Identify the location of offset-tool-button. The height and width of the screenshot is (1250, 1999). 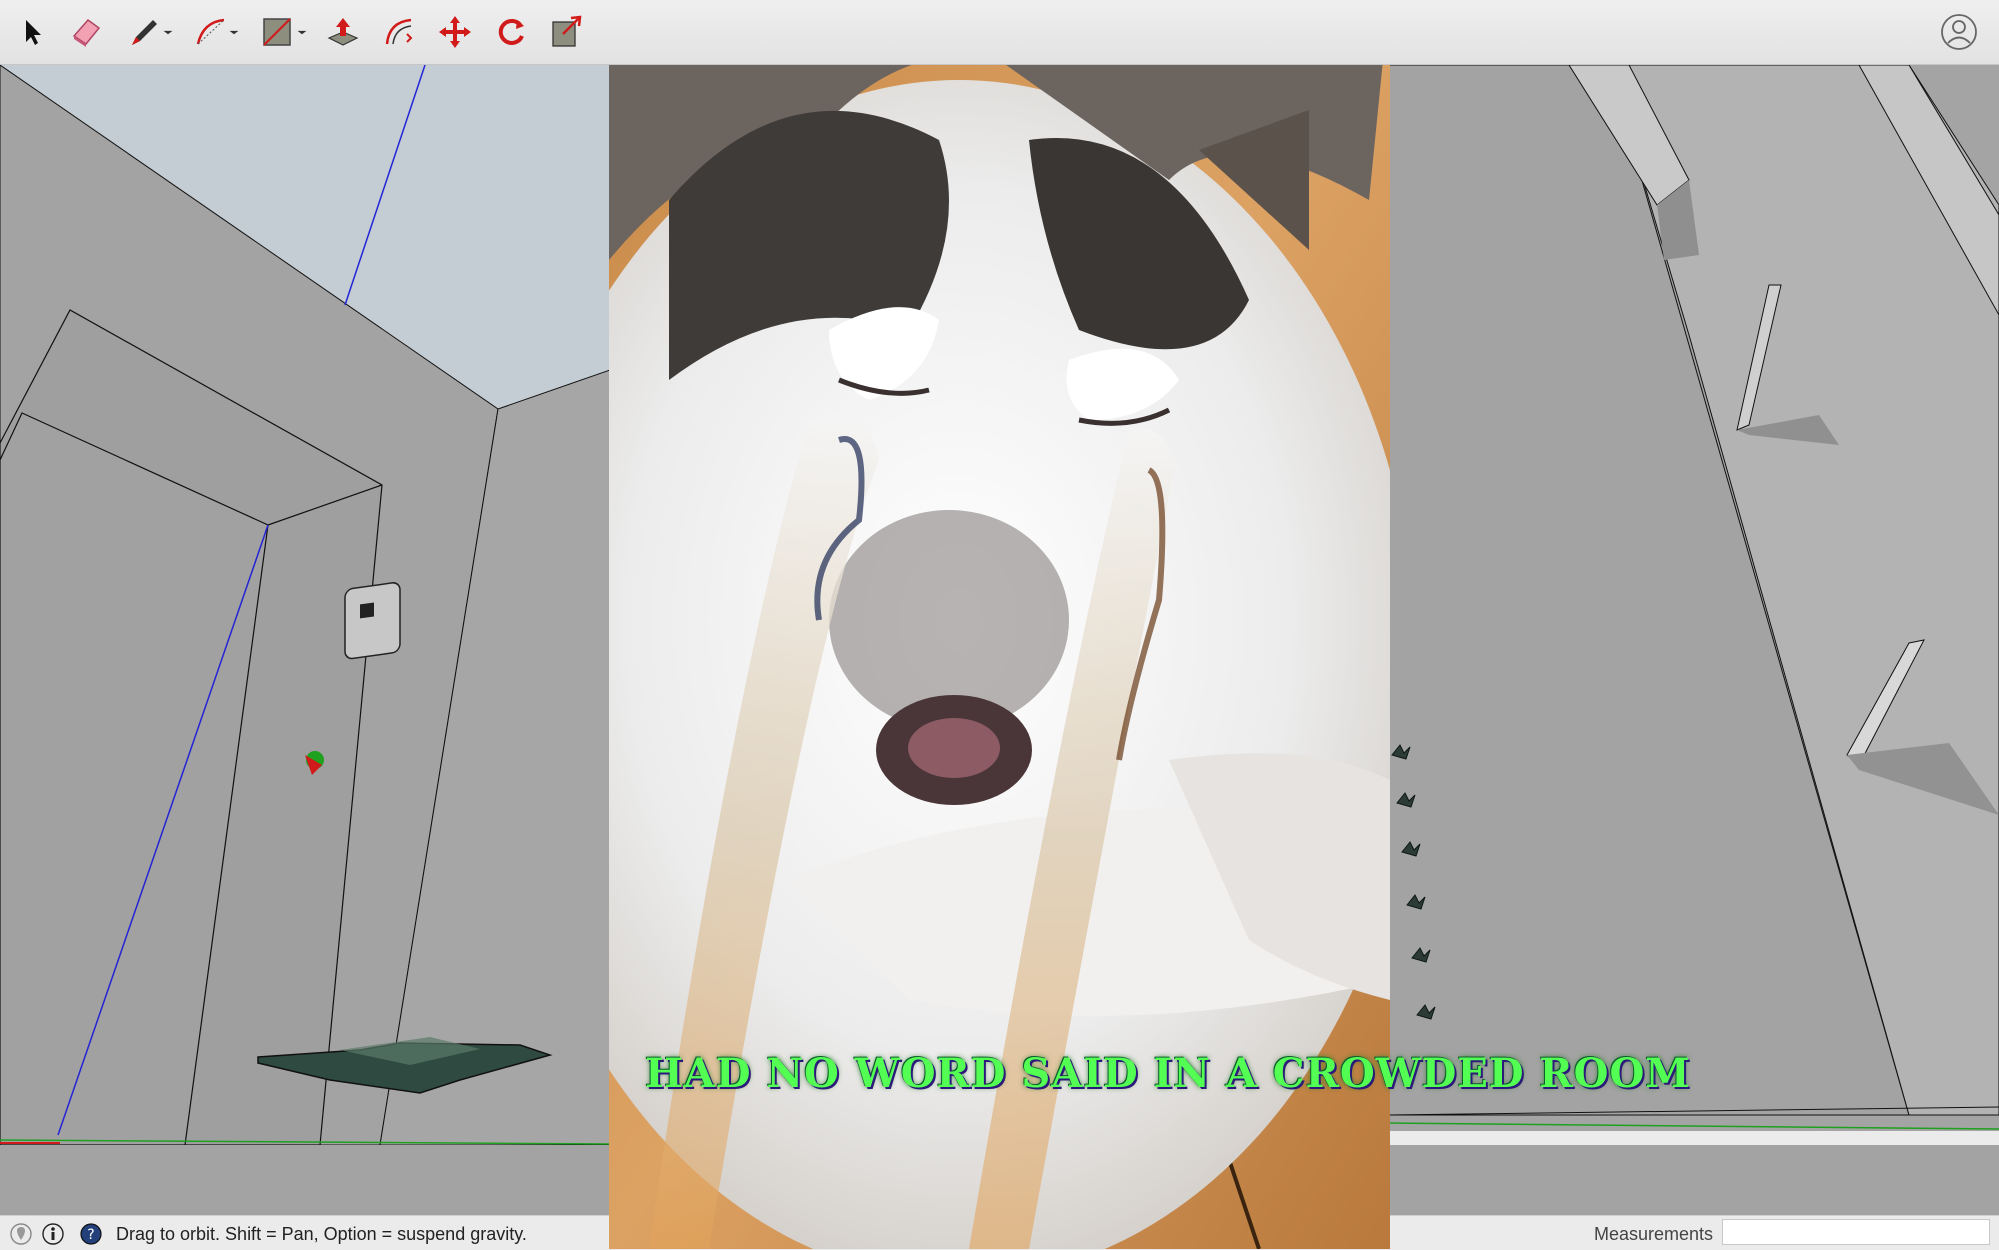
(399, 32).